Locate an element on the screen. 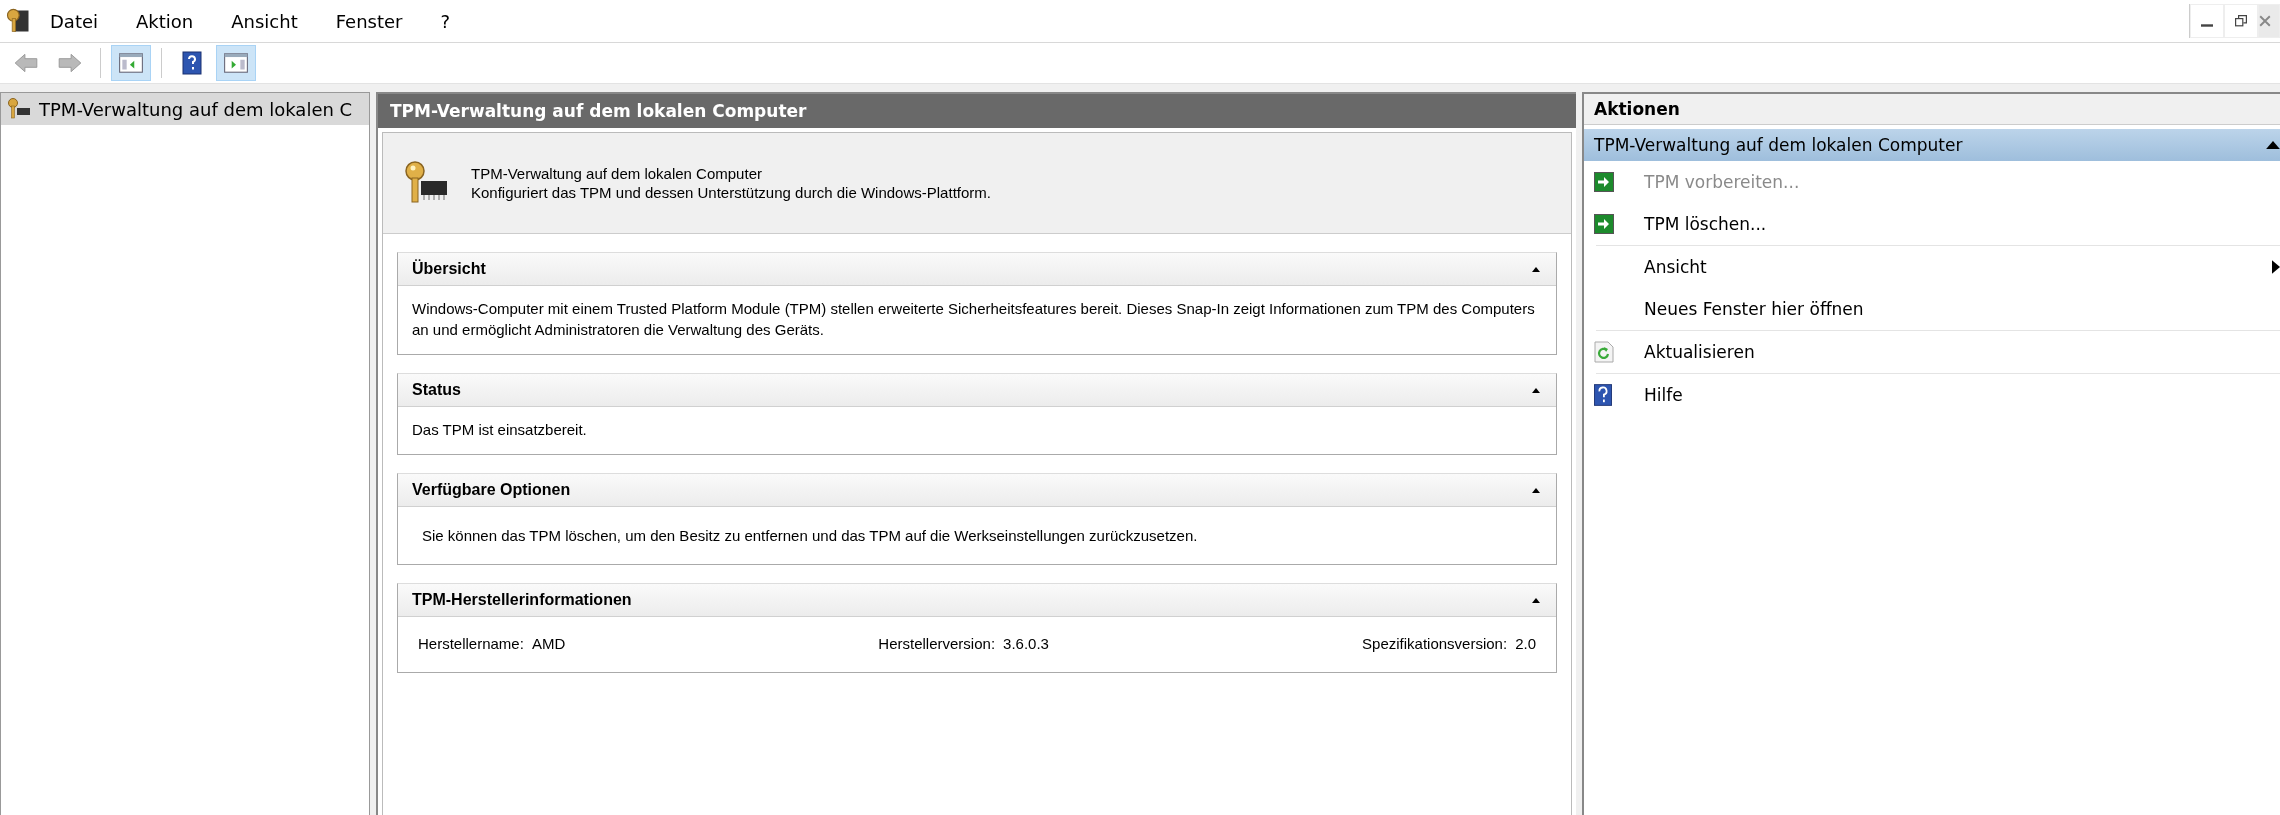 The width and height of the screenshot is (2280, 815). tree-item: TPM-Verwaltung auf dem lokalen C is located at coordinates (185, 109).